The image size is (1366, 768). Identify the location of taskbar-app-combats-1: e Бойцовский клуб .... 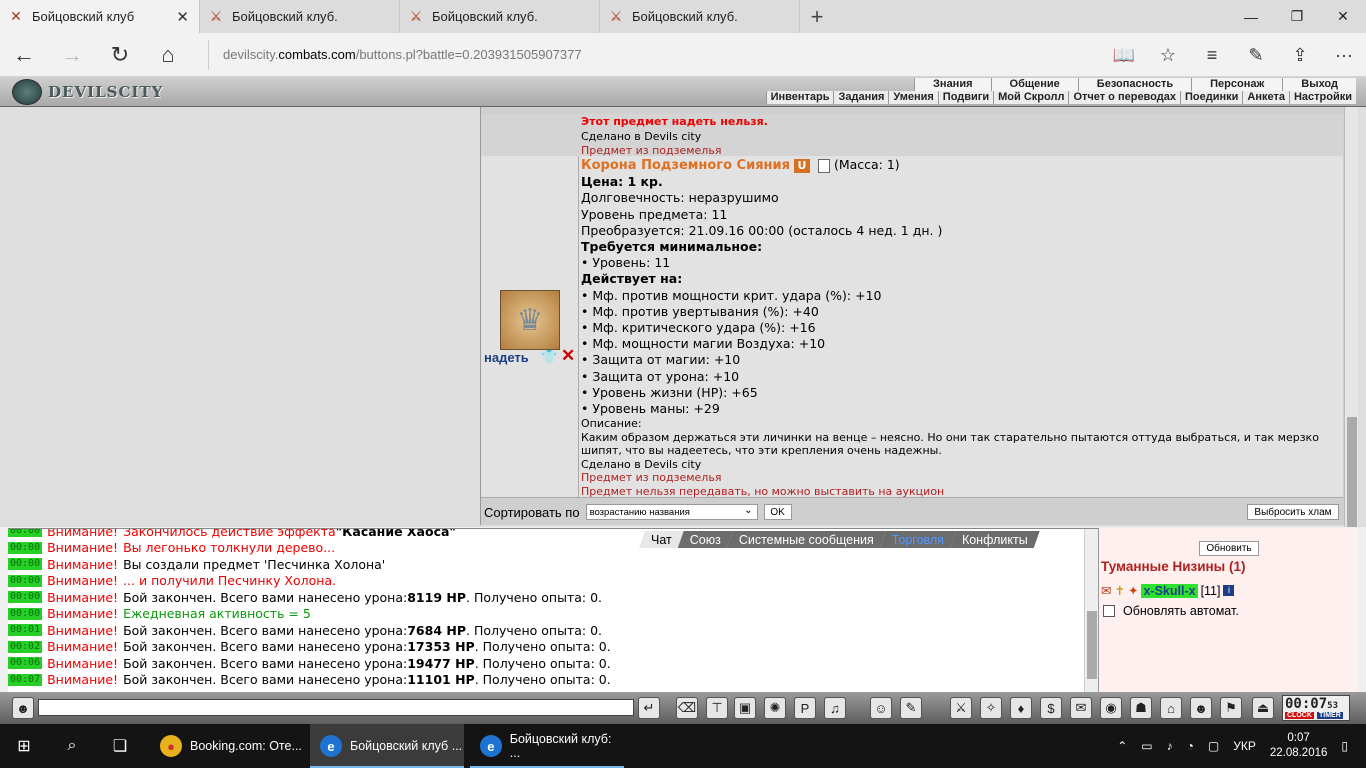
(387, 746).